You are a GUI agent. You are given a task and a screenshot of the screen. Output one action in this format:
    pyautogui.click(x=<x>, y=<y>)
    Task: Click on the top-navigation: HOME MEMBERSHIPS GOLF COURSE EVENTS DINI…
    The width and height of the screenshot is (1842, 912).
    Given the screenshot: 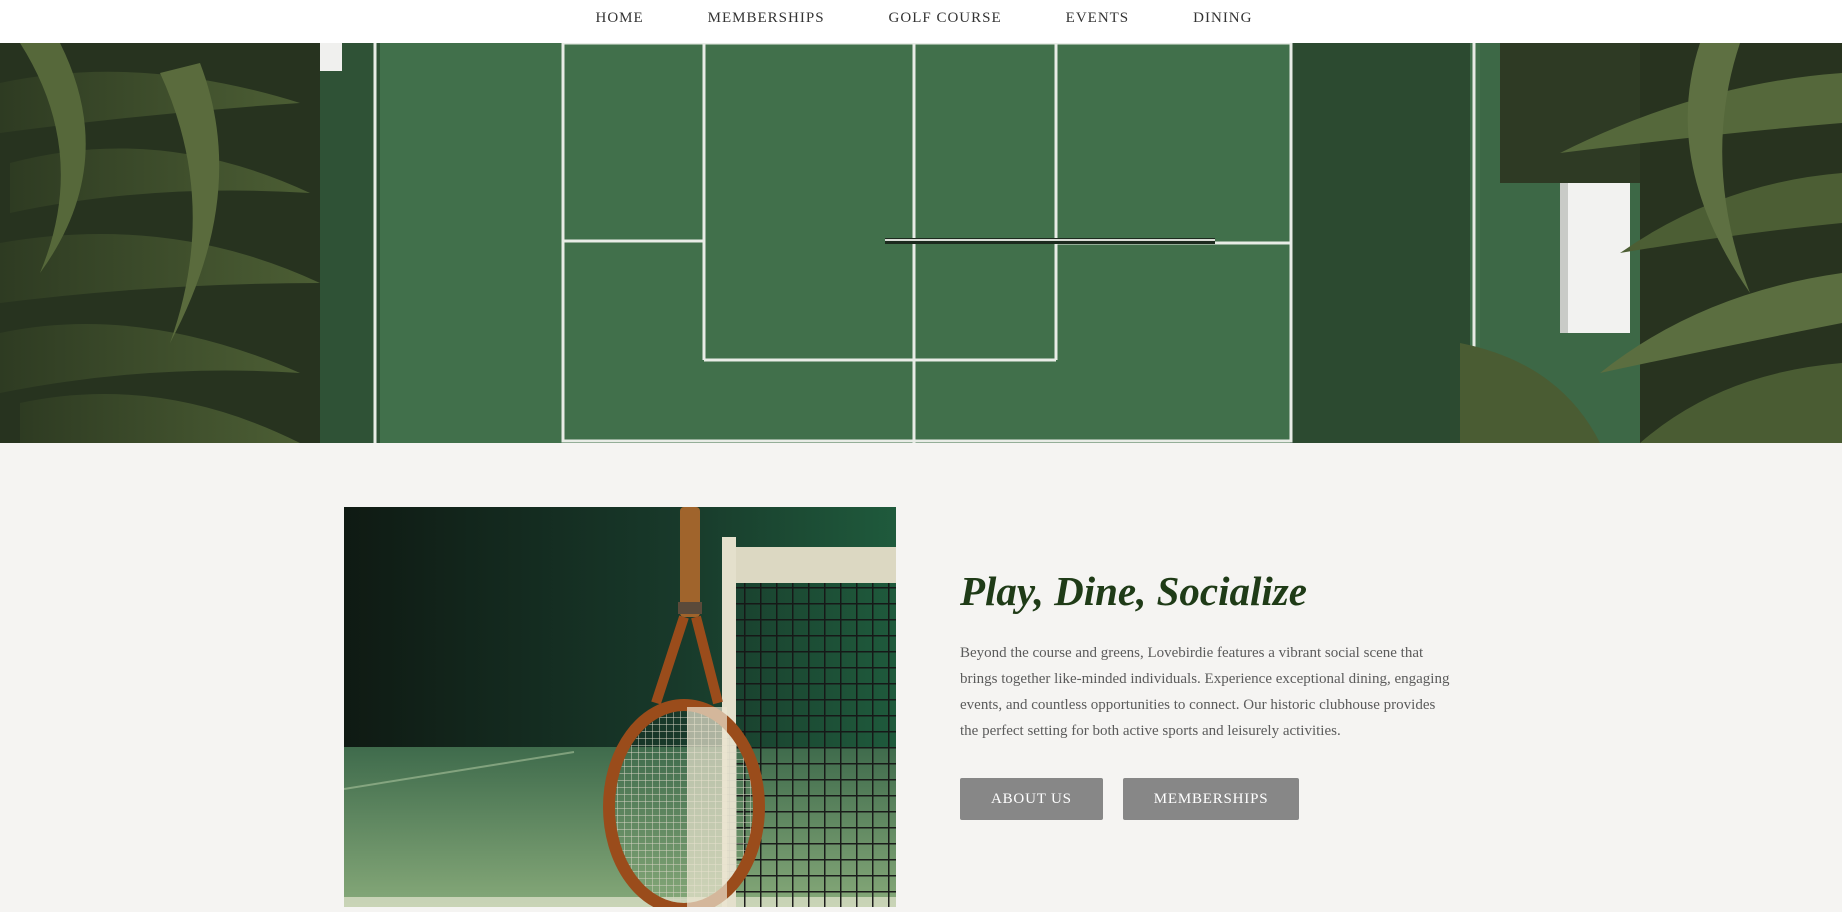 What is the action you would take?
    pyautogui.click(x=921, y=21)
    